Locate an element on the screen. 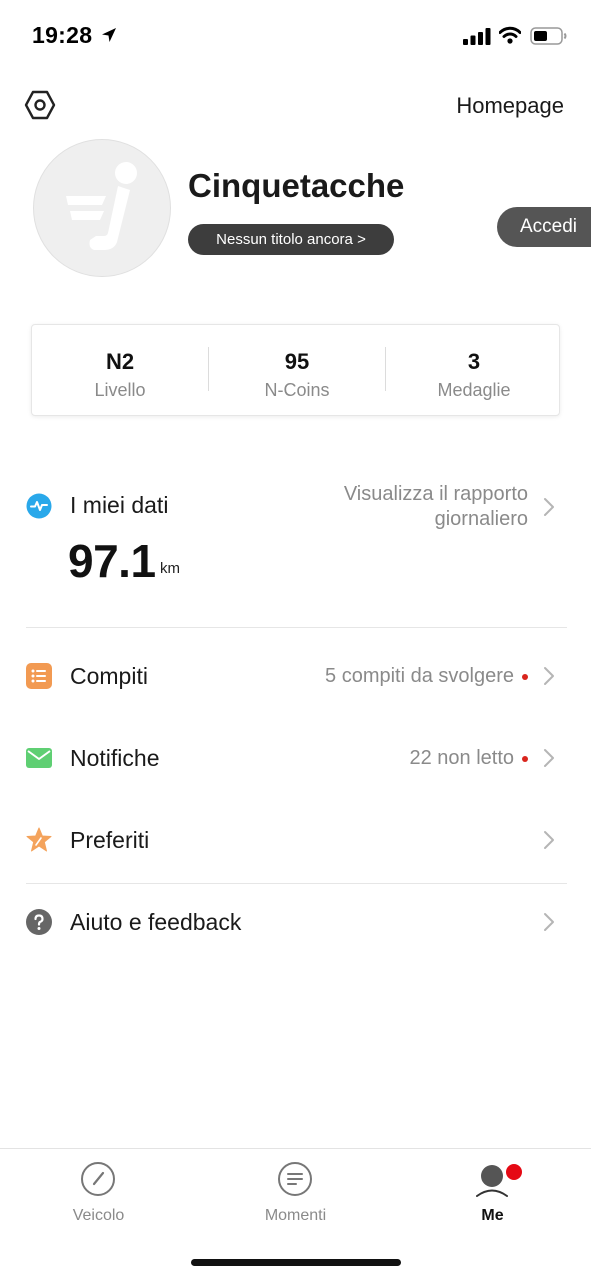 The image size is (591, 1280). stat-value: N2 is located at coordinates (120, 361).